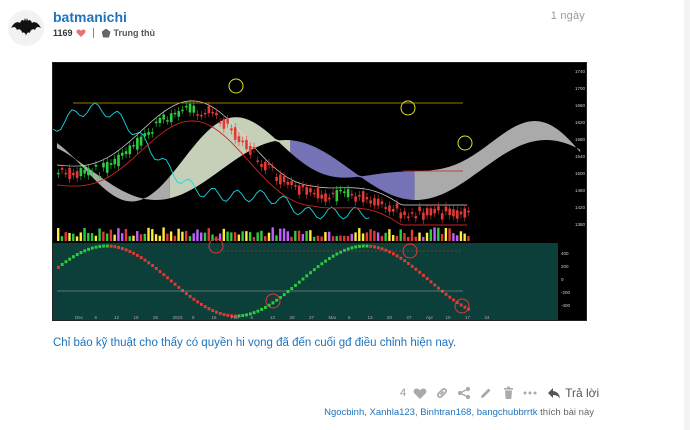  I want to click on author-name: batmanichi, so click(90, 17).